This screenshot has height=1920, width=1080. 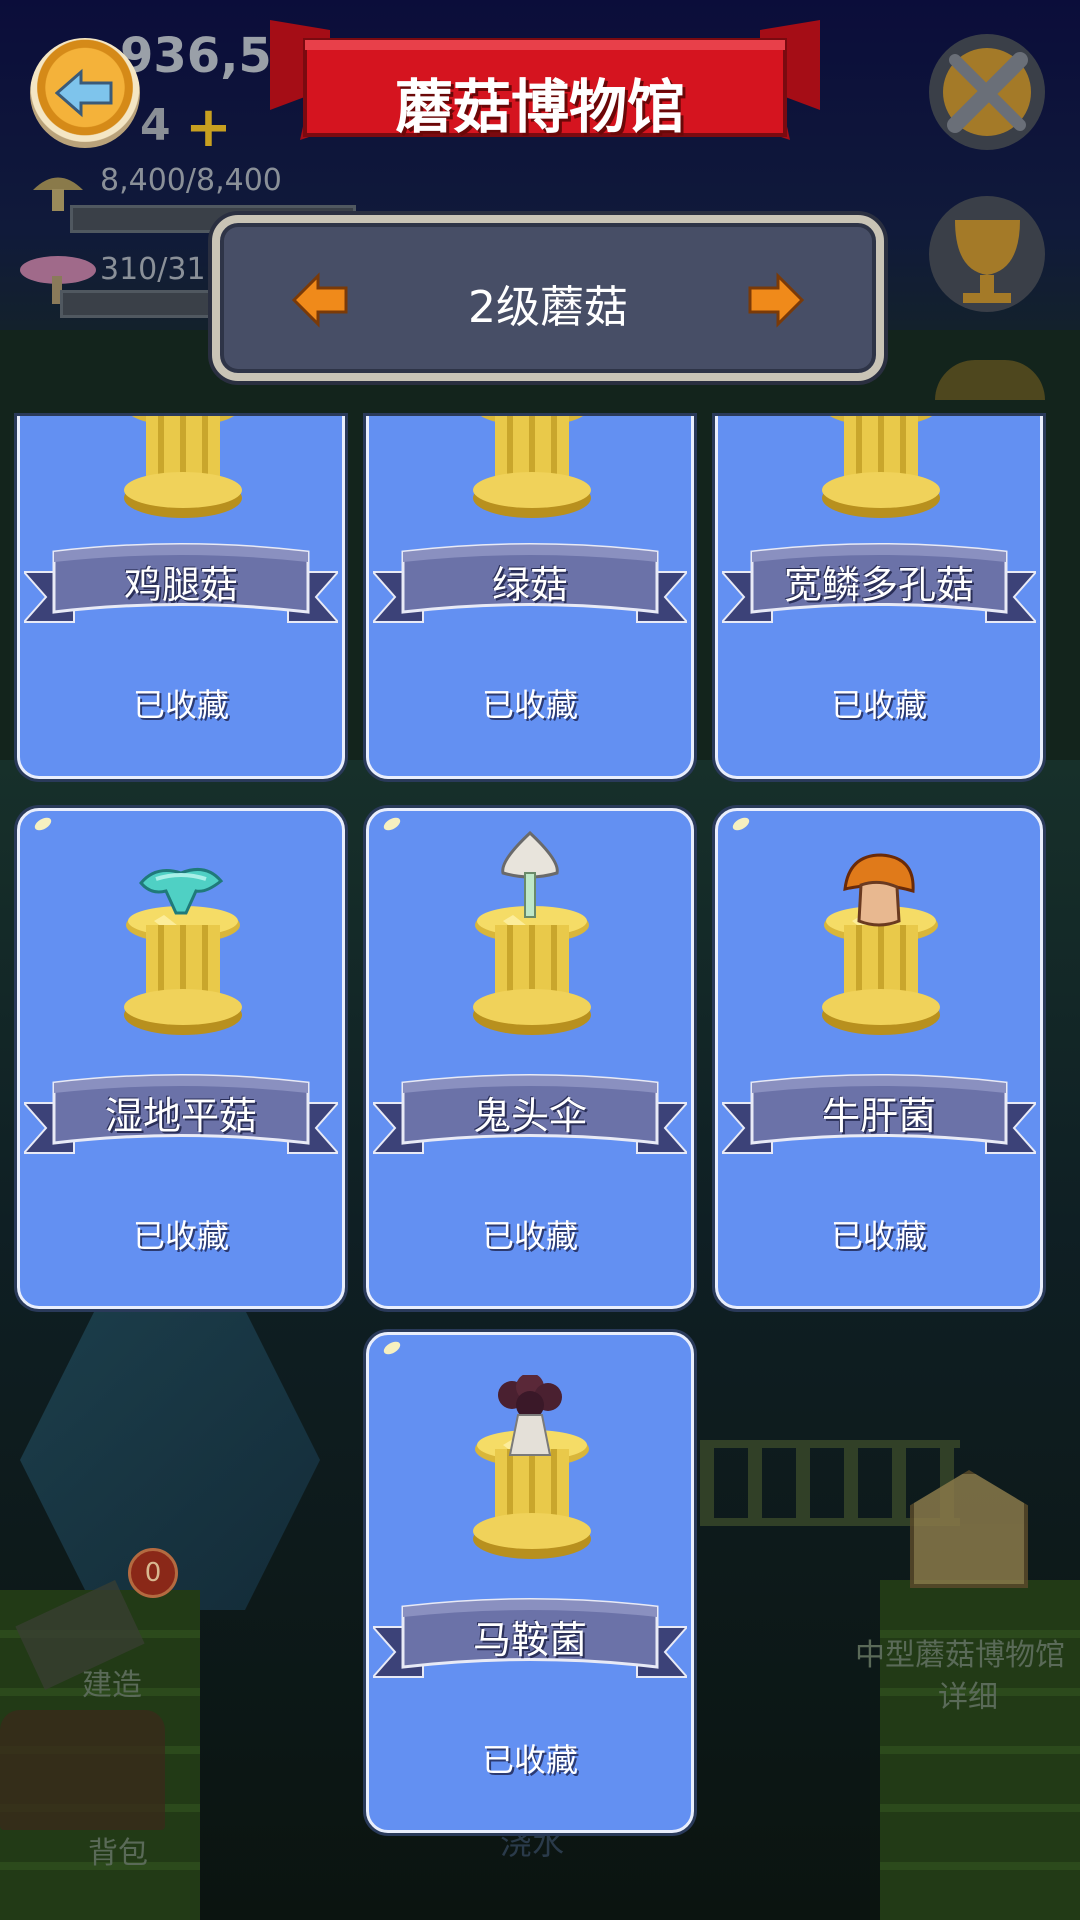 I want to click on mushroom-name: 鬼头伞, so click(x=529, y=1116).